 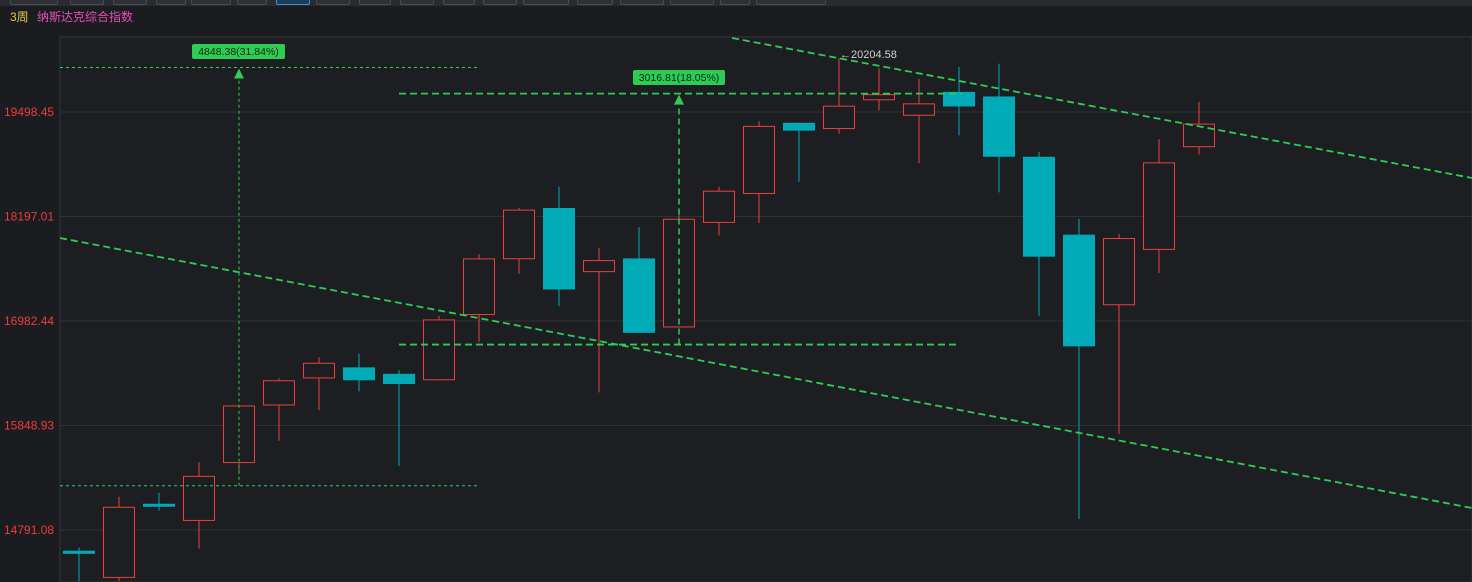 I want to click on measure2-label: 3016.81(18.05%), so click(x=679, y=78).